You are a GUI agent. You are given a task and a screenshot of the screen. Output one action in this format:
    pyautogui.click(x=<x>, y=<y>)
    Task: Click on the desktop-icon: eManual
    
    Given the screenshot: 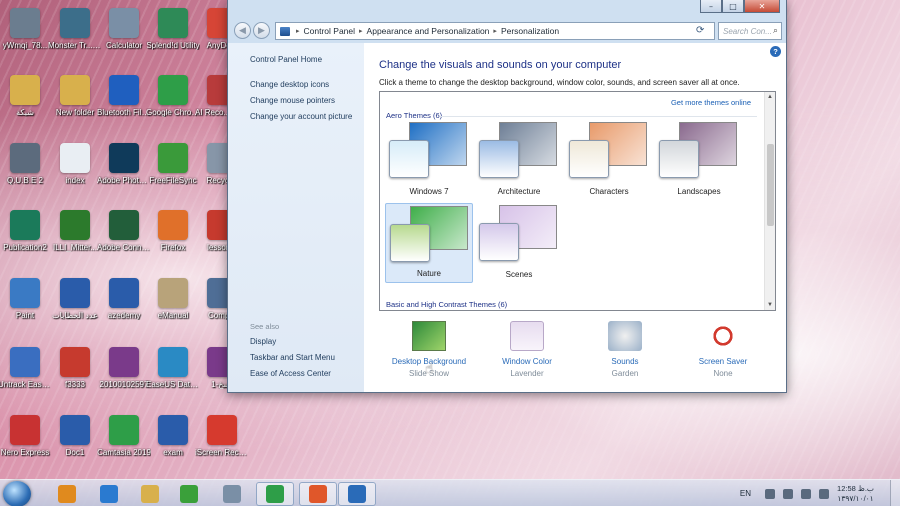 What is the action you would take?
    pyautogui.click(x=173, y=307)
    